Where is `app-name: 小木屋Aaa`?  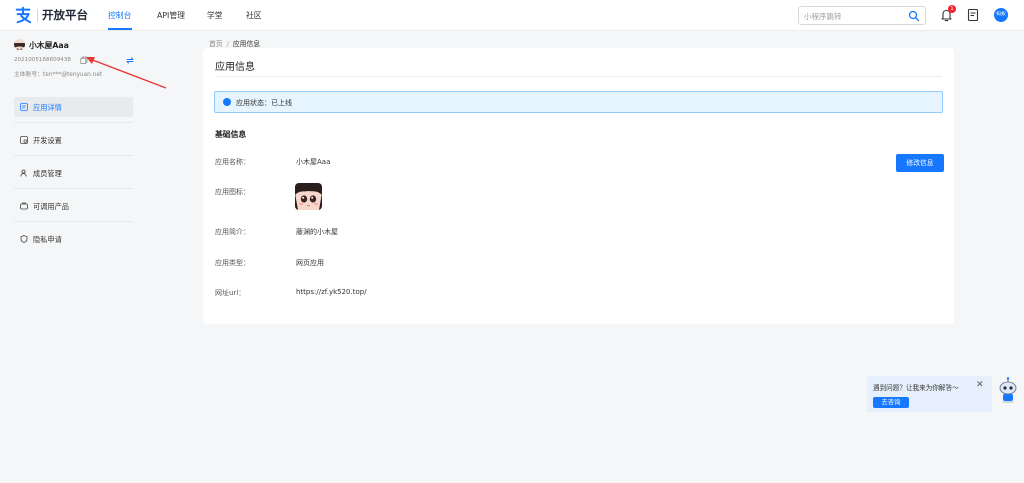
app-name: 小木屋Aaa is located at coordinates (49, 45).